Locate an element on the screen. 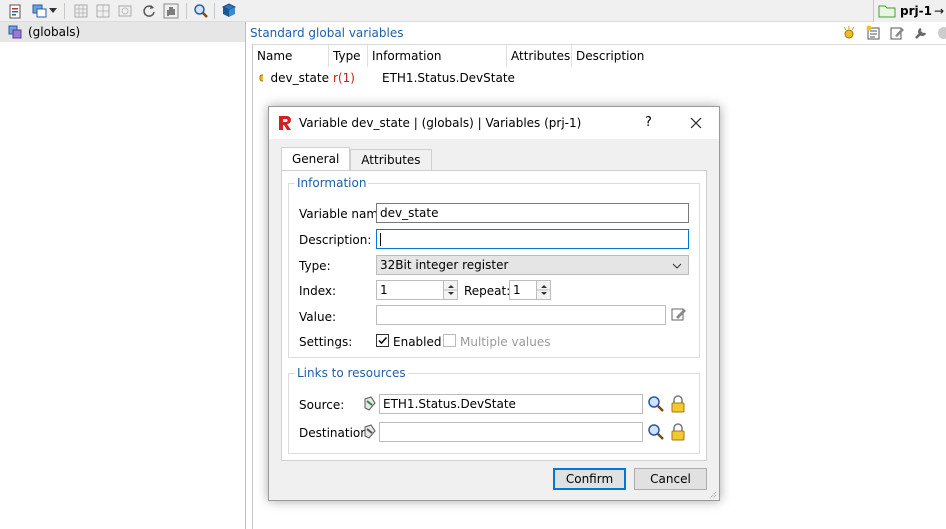 The image size is (946, 529). enabled-label: Enabled is located at coordinates (417, 342).